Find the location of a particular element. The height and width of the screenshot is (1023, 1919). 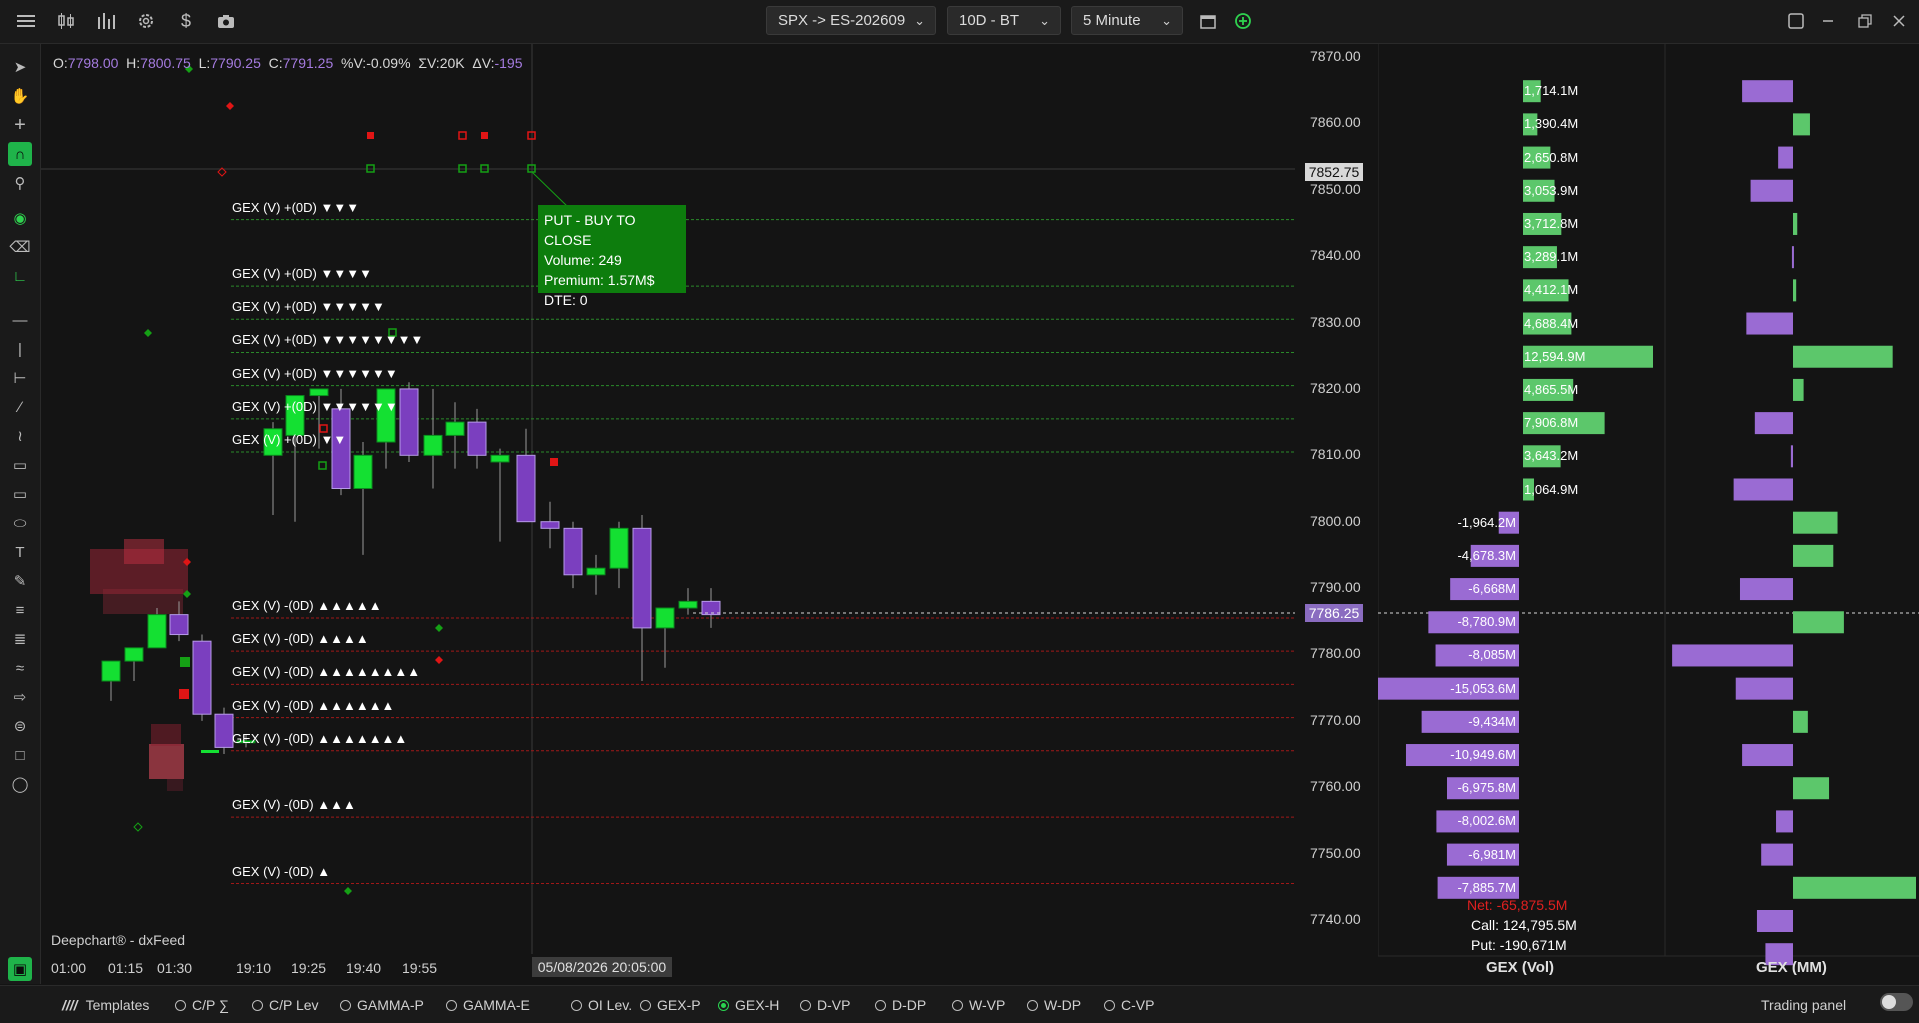

price-axis-label: 7850.00 is located at coordinates (1335, 188).